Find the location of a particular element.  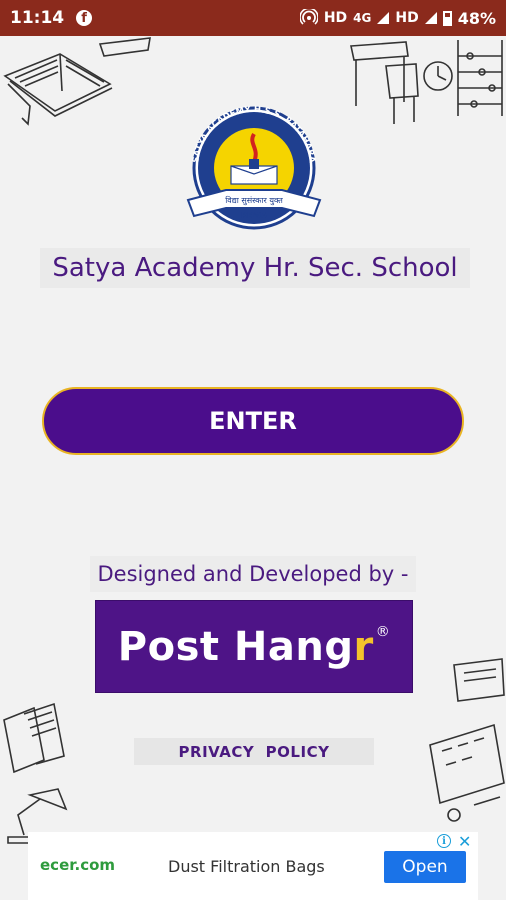

facebook-icon: f is located at coordinates (84, 18).